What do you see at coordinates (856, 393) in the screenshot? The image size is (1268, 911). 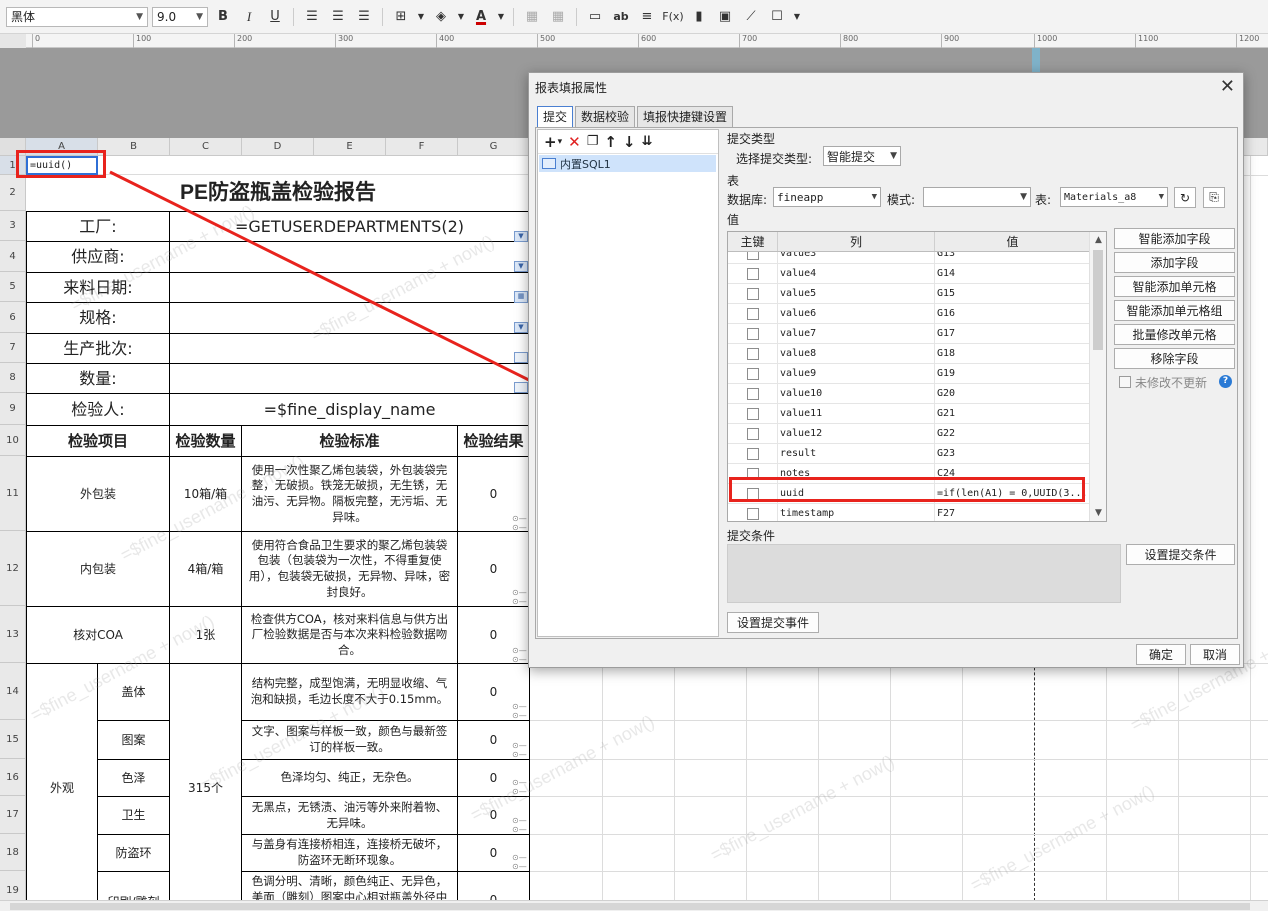 I see `column-name: value10` at bounding box center [856, 393].